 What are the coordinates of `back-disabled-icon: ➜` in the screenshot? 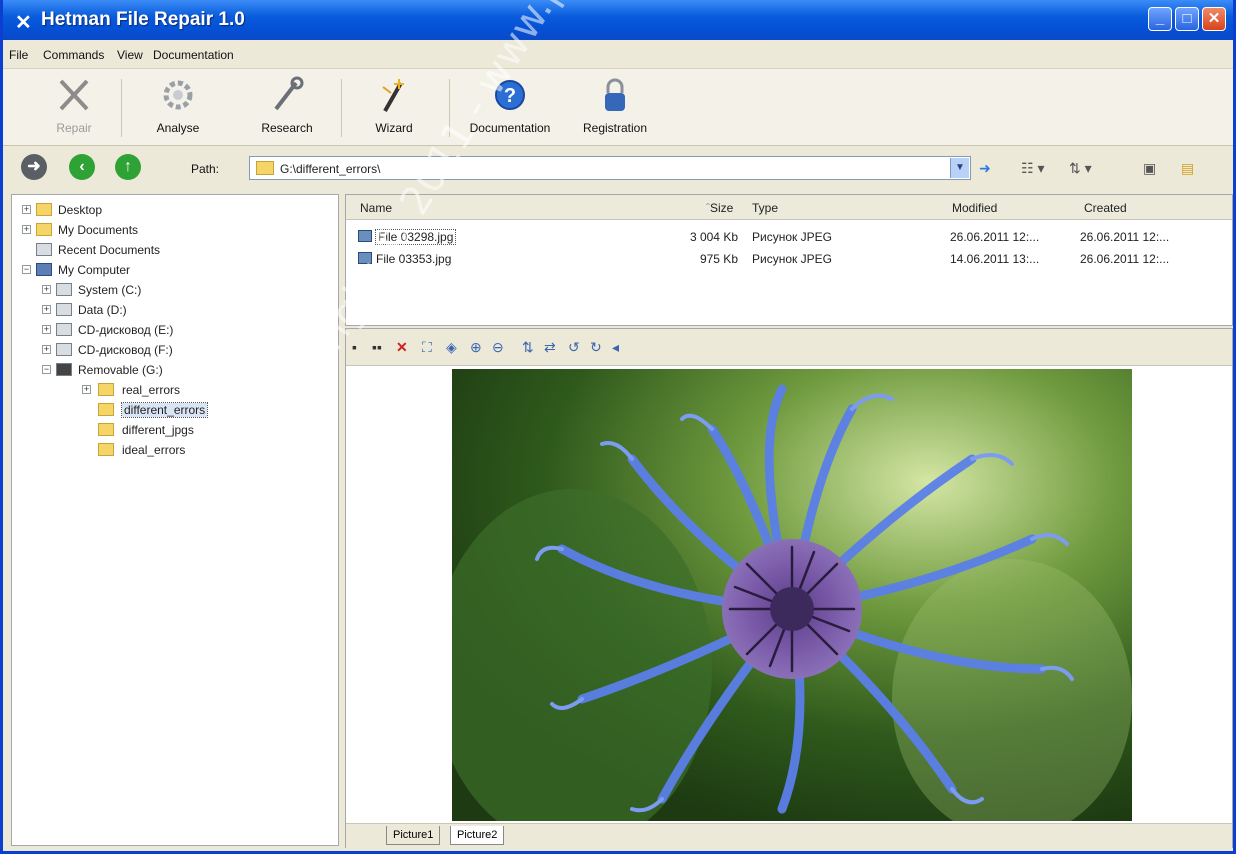 It's located at (34, 167).